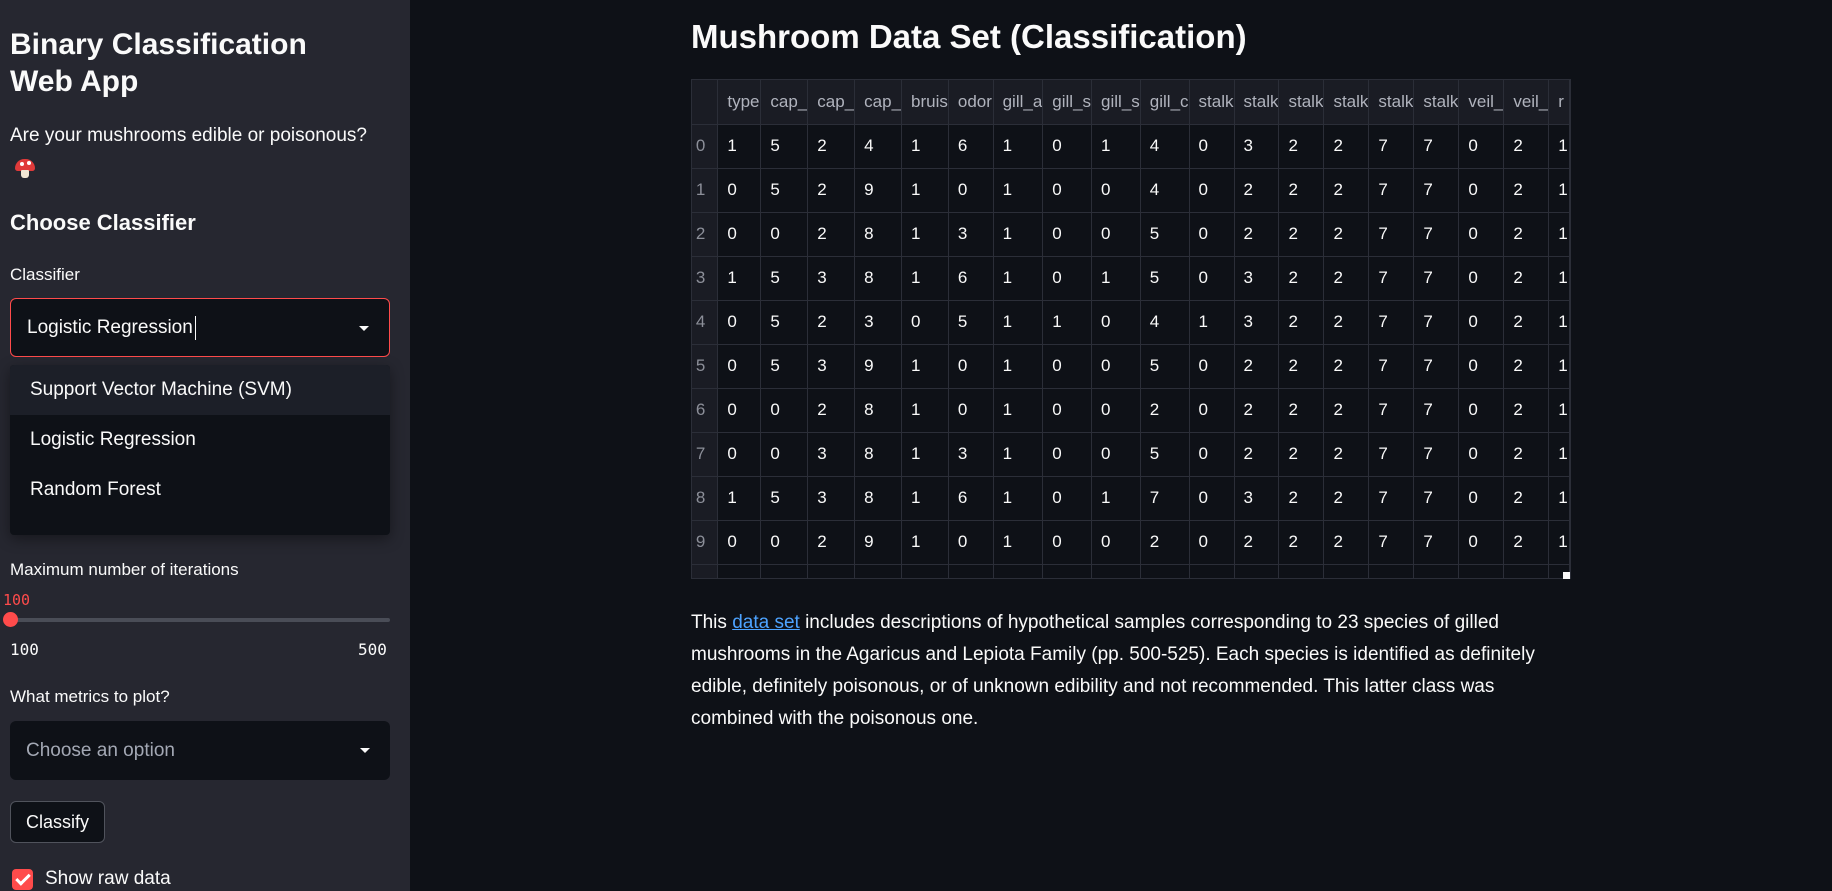  What do you see at coordinates (57, 822) in the screenshot?
I see `classify-button: Classify` at bounding box center [57, 822].